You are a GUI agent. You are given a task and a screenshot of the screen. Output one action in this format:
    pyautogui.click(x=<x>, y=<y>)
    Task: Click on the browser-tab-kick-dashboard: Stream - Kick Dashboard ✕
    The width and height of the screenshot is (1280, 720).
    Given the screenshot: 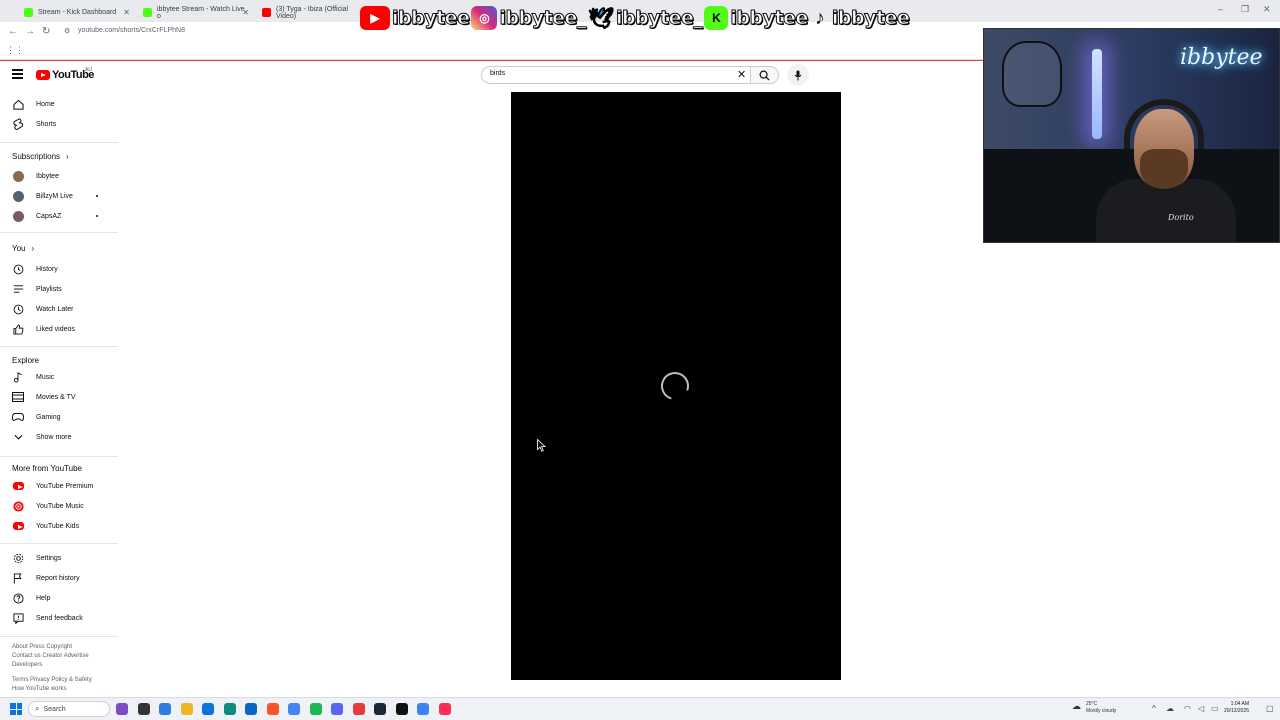 What is the action you would take?
    pyautogui.click(x=77, y=12)
    